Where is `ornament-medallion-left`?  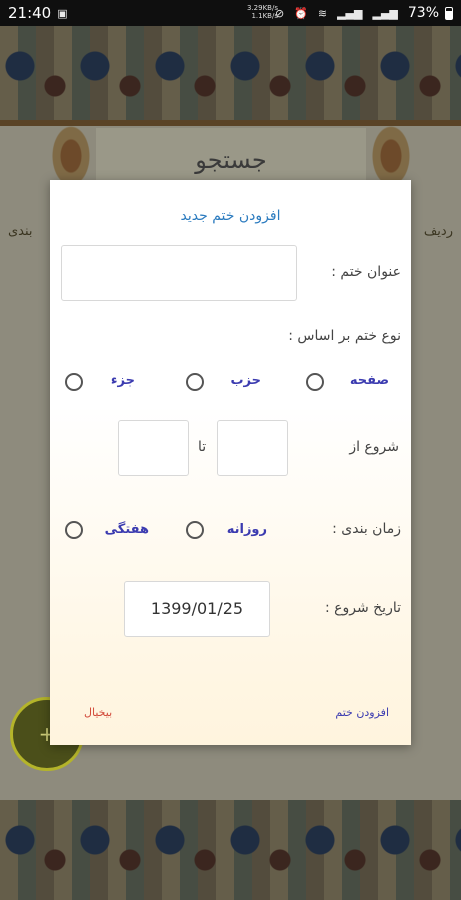
ornament-medallion-left is located at coordinates (71, 156).